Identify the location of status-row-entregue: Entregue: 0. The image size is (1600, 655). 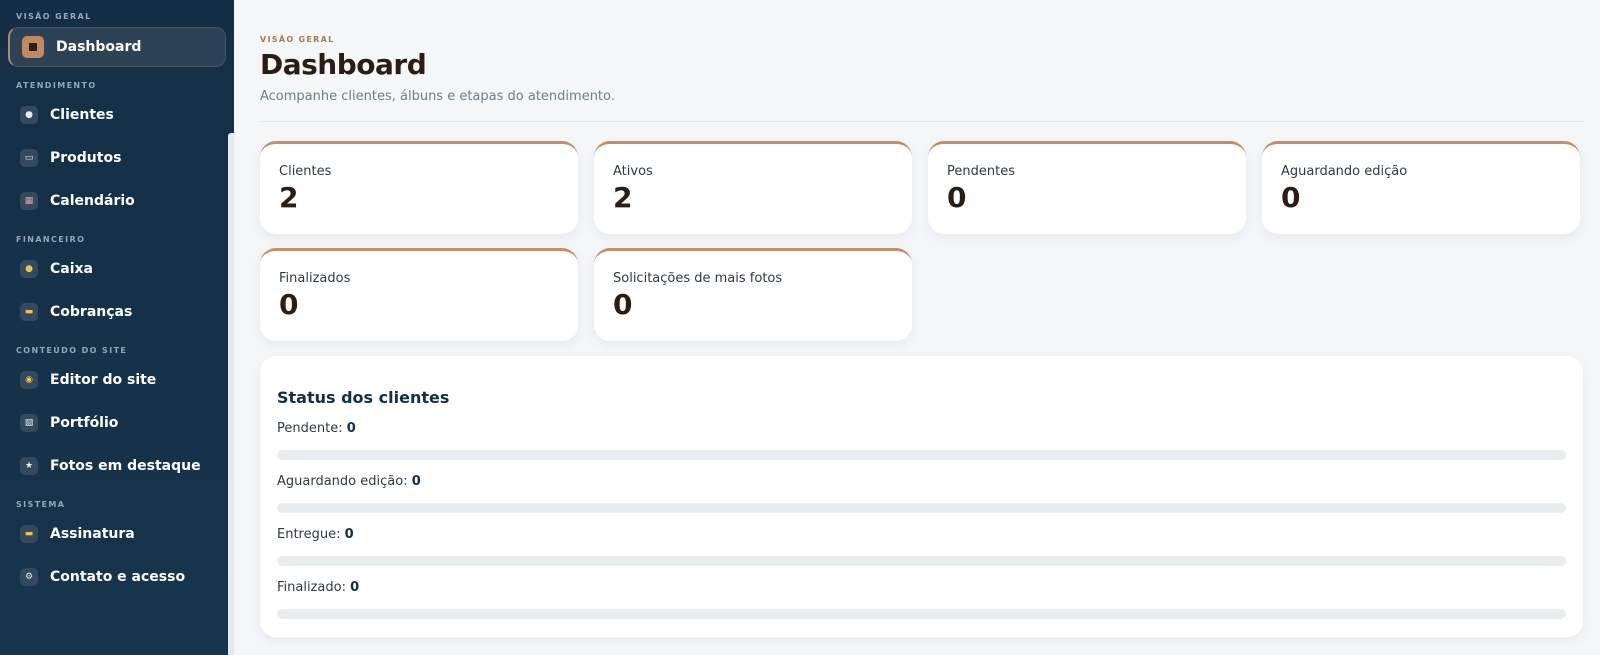
(921, 546).